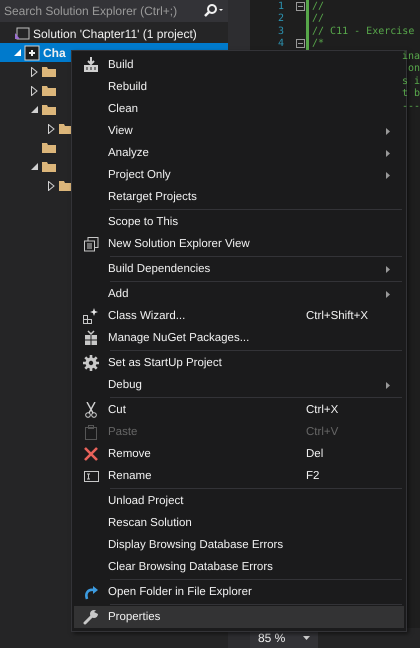 The width and height of the screenshot is (420, 648). Describe the element at coordinates (315, 454) in the screenshot. I see `shortcut-label: Del` at that location.